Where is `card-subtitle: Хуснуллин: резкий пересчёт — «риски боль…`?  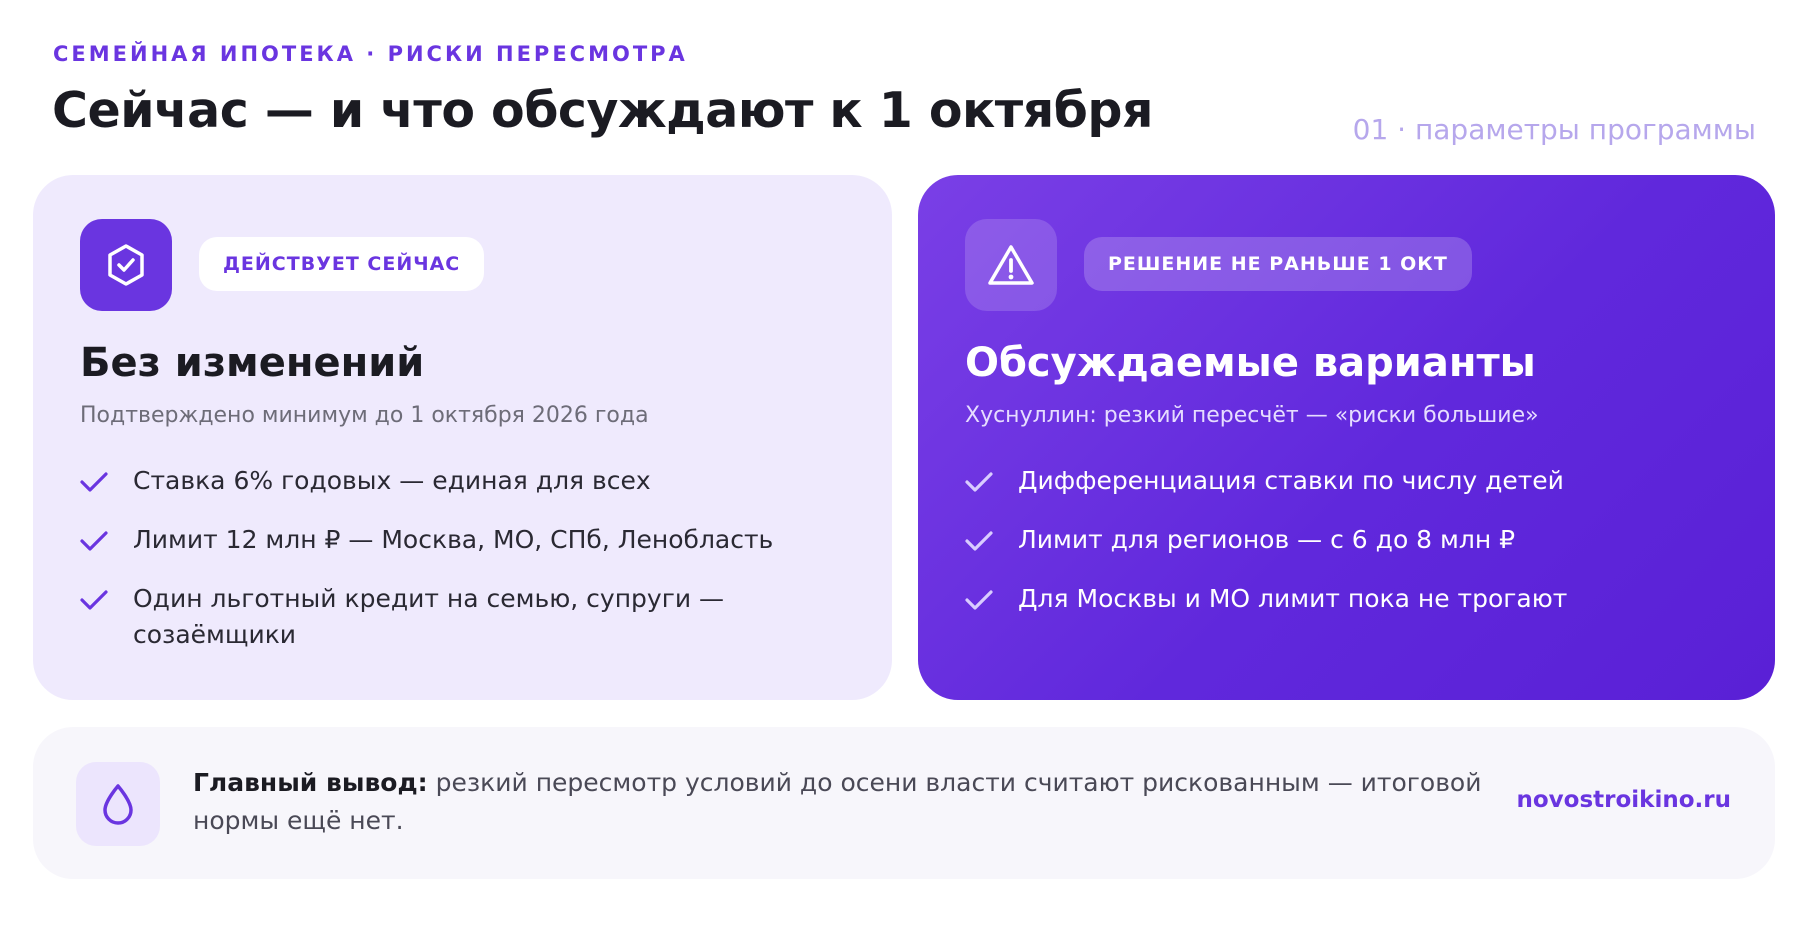
card-subtitle: Хуснуллин: резкий пересчёт — «риски боль… is located at coordinates (1252, 415).